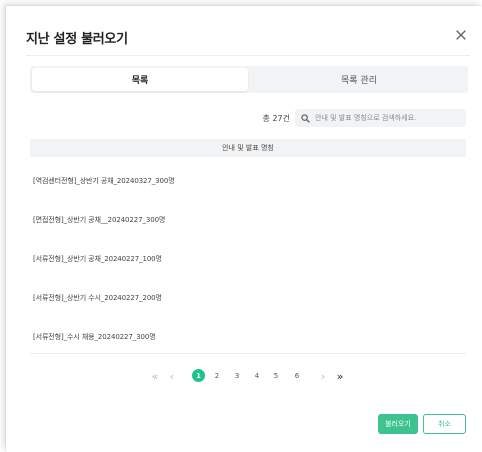 The height and width of the screenshot is (452, 482). What do you see at coordinates (248, 332) in the screenshot?
I see `list-item: [서류전형]_수시 채용_20240227_300명` at bounding box center [248, 332].